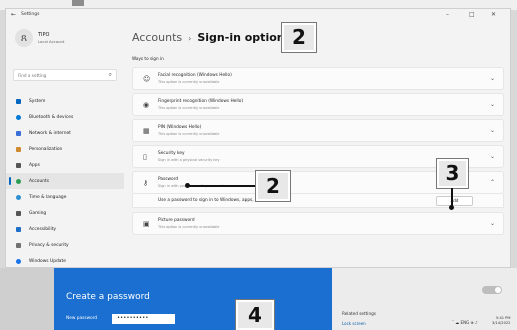 The image size is (517, 330). I want to click on sidebar-item-network: Network & internet, so click(65, 133).